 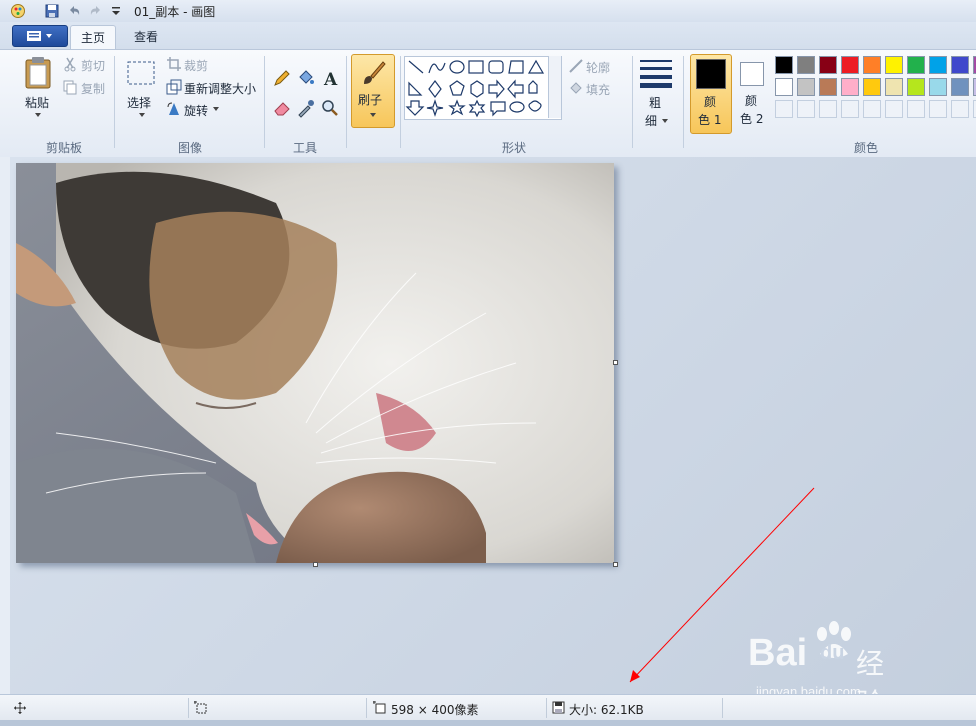 What do you see at coordinates (141, 73) in the screenshot?
I see `select-icon` at bounding box center [141, 73].